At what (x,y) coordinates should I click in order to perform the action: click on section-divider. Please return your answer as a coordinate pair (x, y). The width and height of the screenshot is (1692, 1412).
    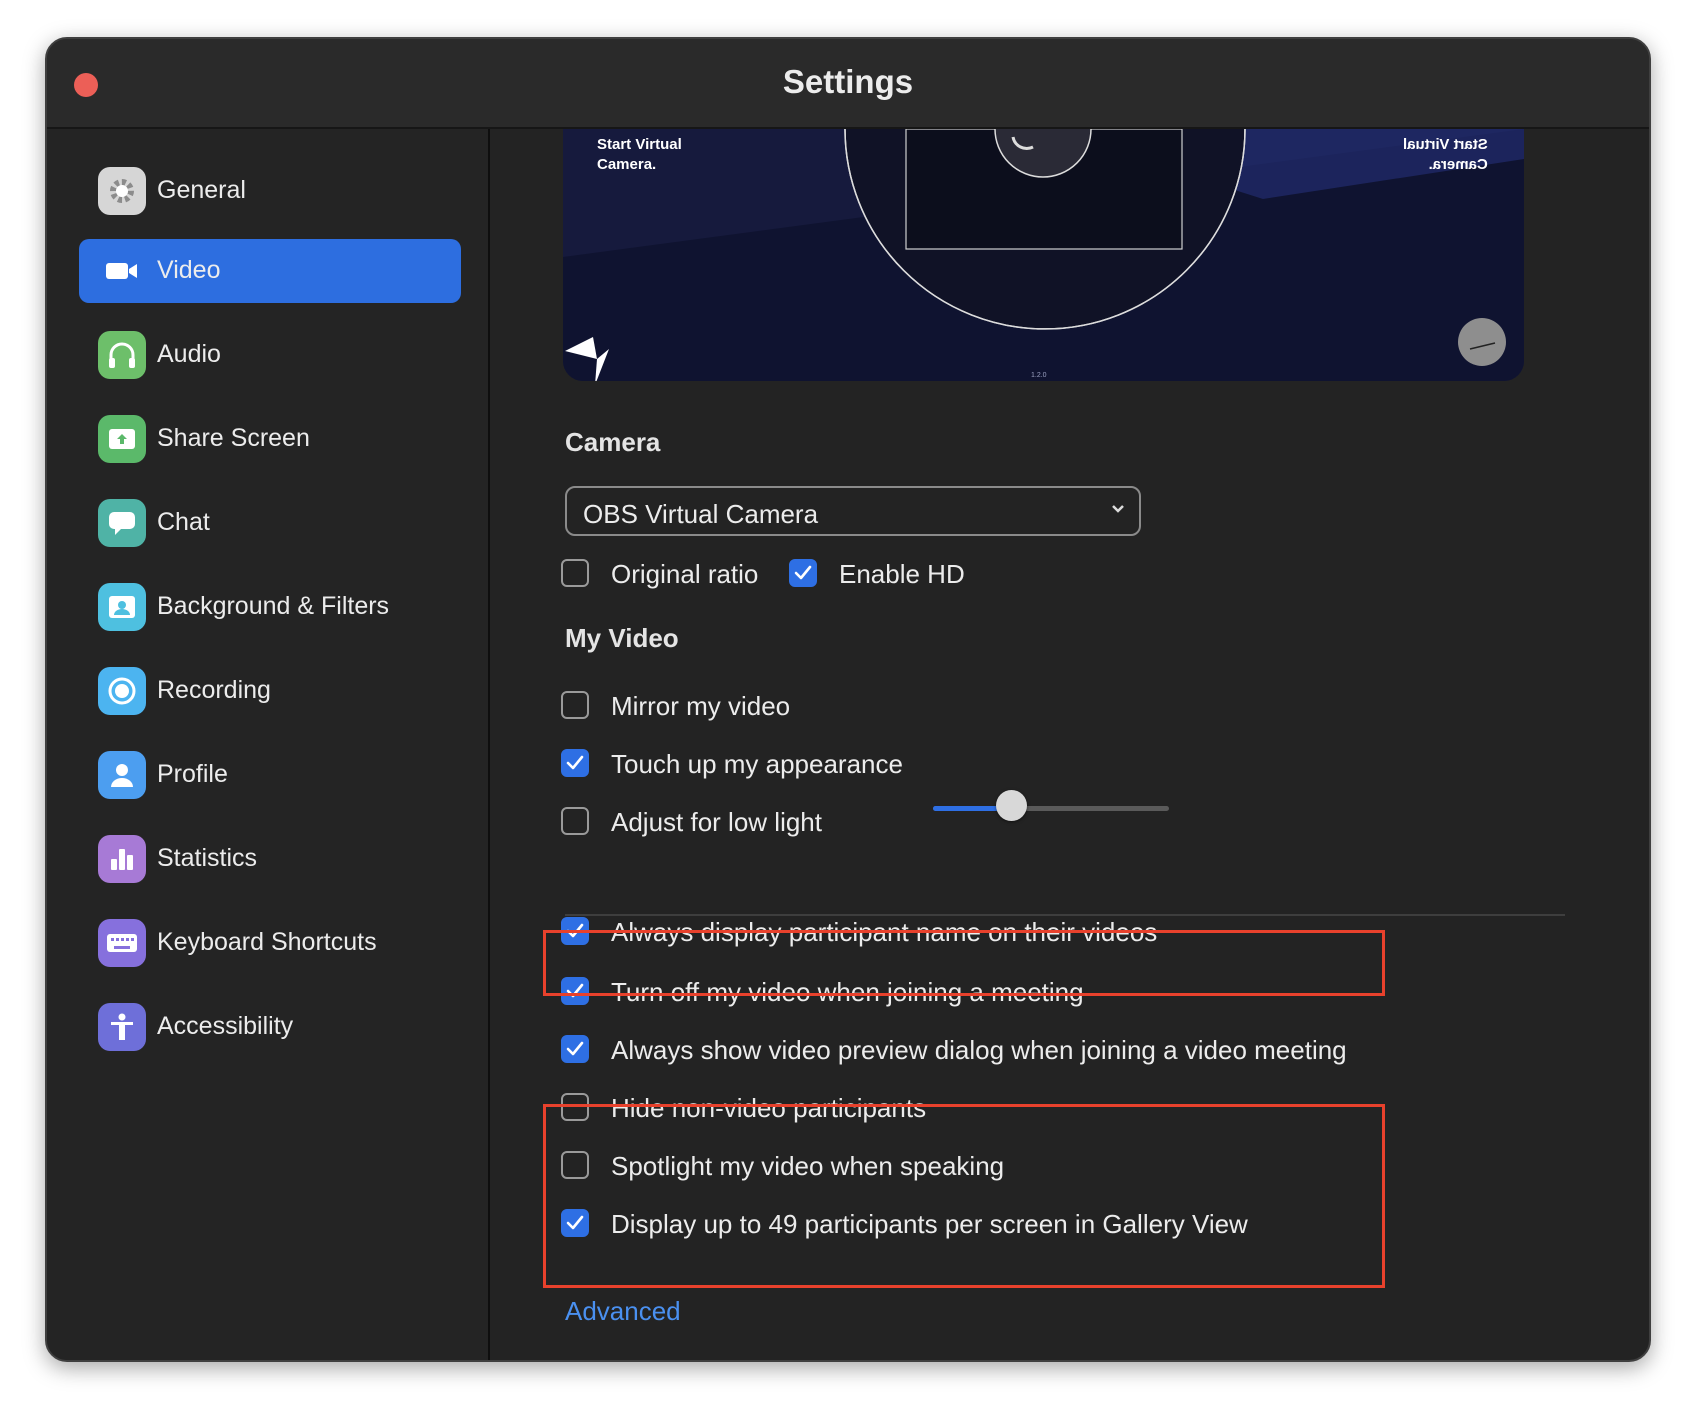
    Looking at the image, I should click on (1065, 915).